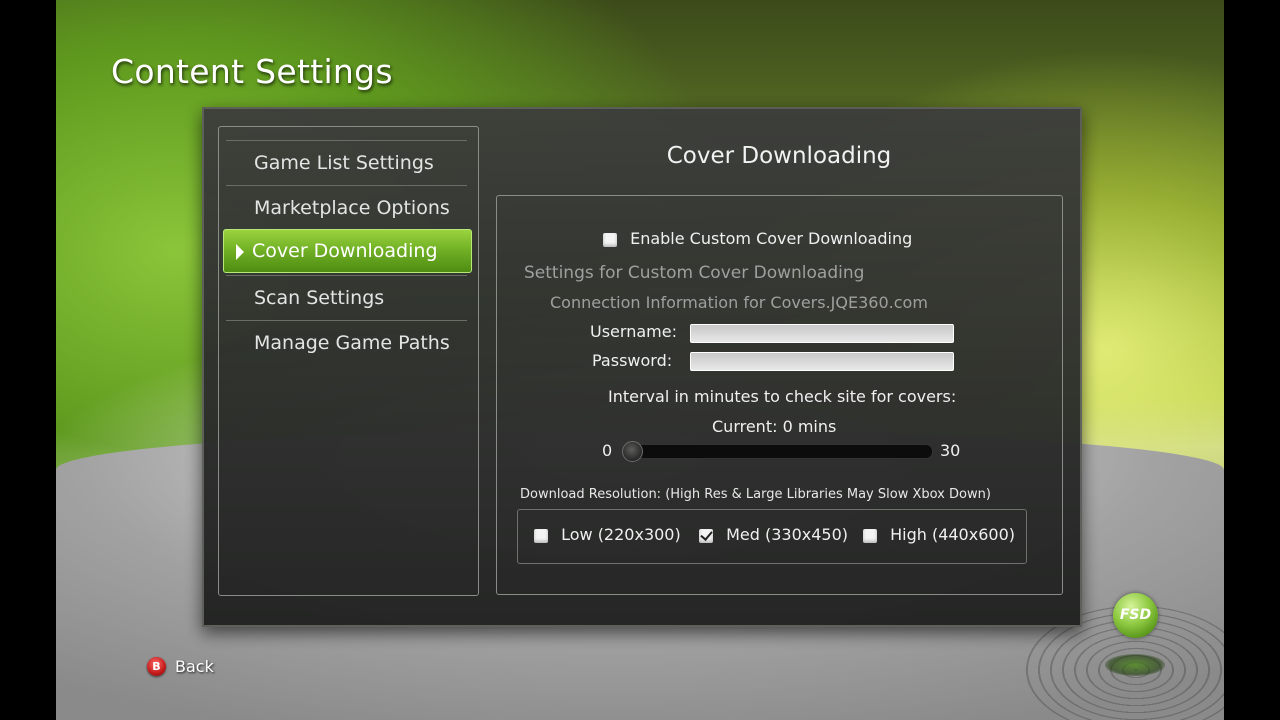 Image resolution: width=1280 pixels, height=720 pixels. What do you see at coordinates (694, 273) in the screenshot?
I see `settings-heading: Settings for Custom Cover Downloading` at bounding box center [694, 273].